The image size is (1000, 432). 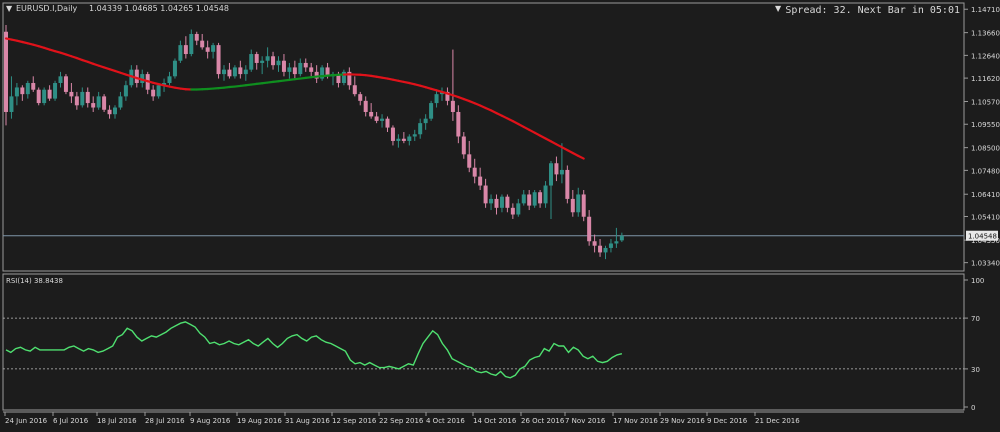 I want to click on current-price-label: 1.04548, so click(x=982, y=237).